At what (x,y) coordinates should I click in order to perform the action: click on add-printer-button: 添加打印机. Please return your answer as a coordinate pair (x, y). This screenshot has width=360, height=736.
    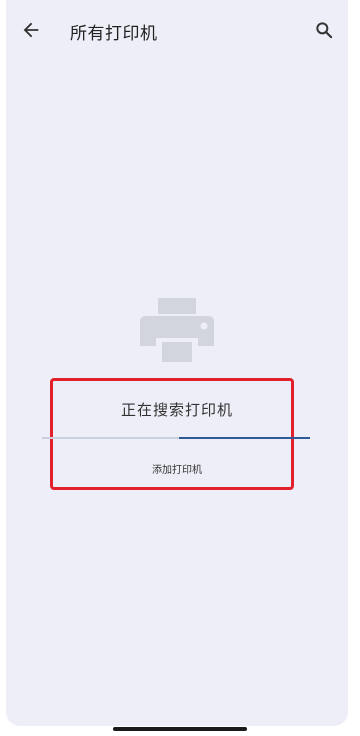
    Looking at the image, I should click on (177, 468).